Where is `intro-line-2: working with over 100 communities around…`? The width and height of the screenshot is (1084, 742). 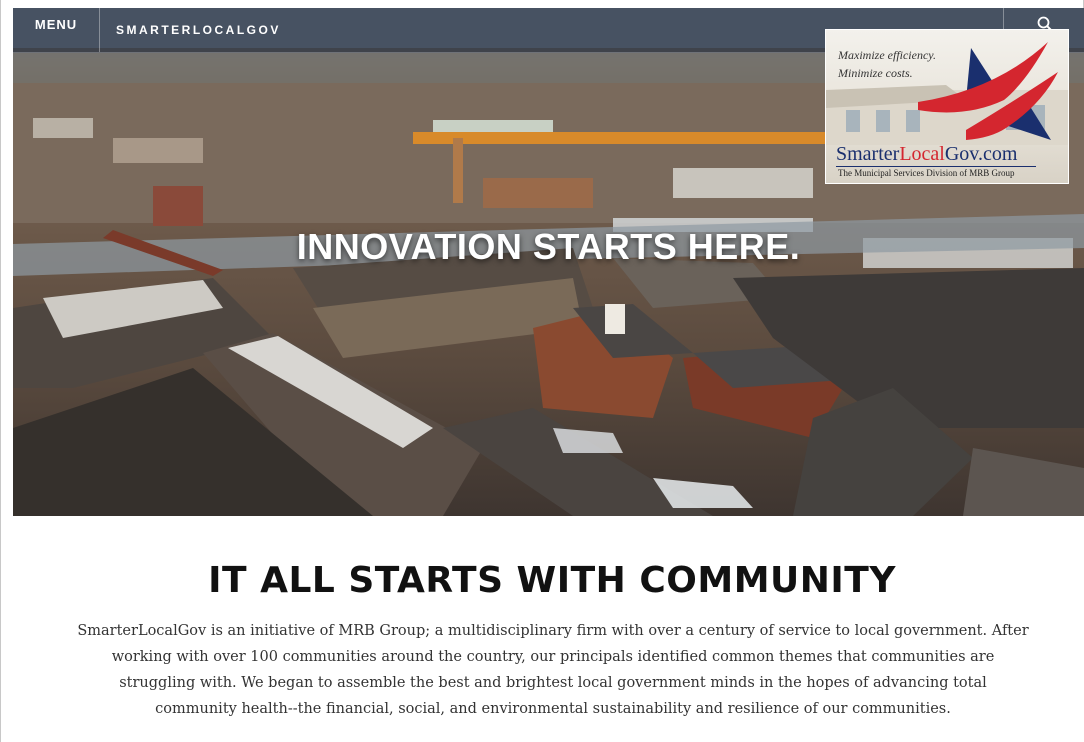
intro-line-2: working with over 100 communities around… is located at coordinates (553, 657).